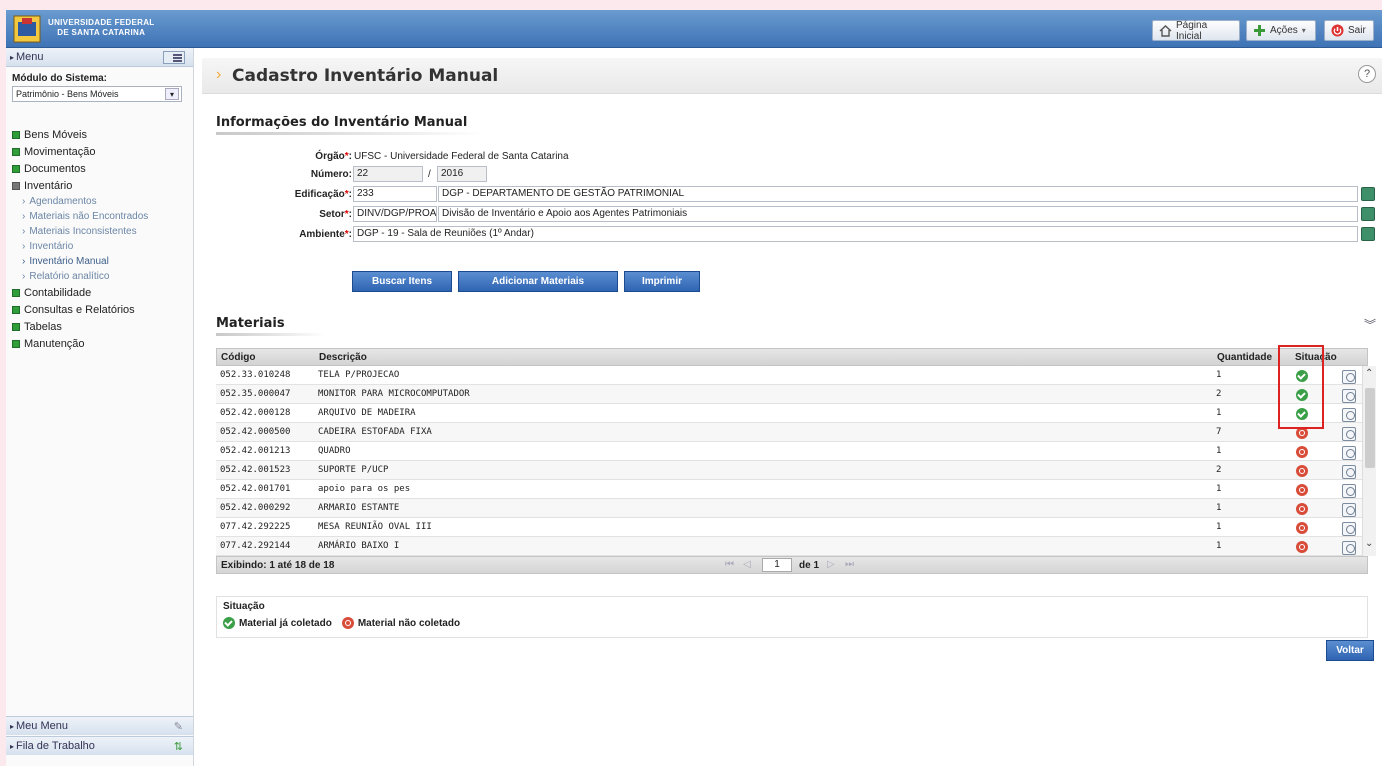 The width and height of the screenshot is (1382, 766). I want to click on menu-header: ▸ Menu, so click(99, 57).